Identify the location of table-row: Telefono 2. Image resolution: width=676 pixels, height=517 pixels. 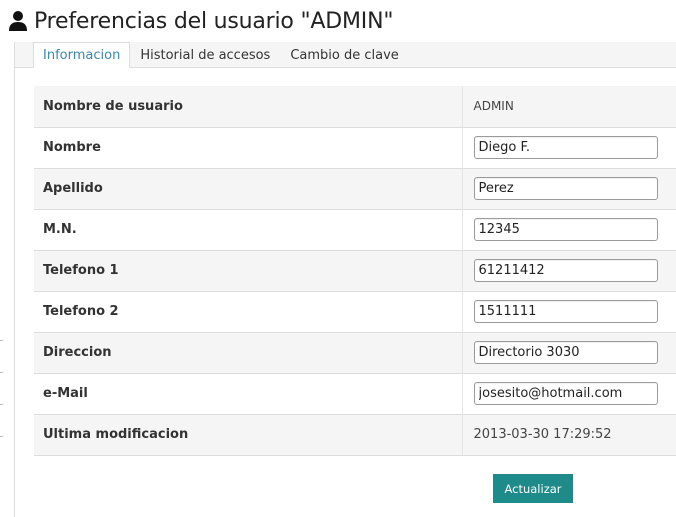
(355, 311).